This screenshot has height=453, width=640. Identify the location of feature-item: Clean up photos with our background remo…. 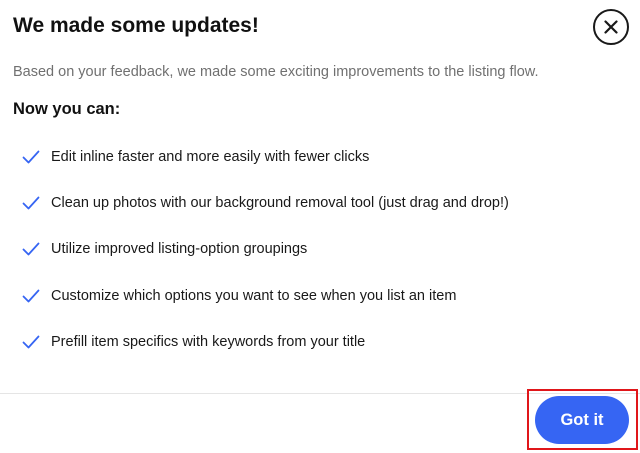
(265, 203).